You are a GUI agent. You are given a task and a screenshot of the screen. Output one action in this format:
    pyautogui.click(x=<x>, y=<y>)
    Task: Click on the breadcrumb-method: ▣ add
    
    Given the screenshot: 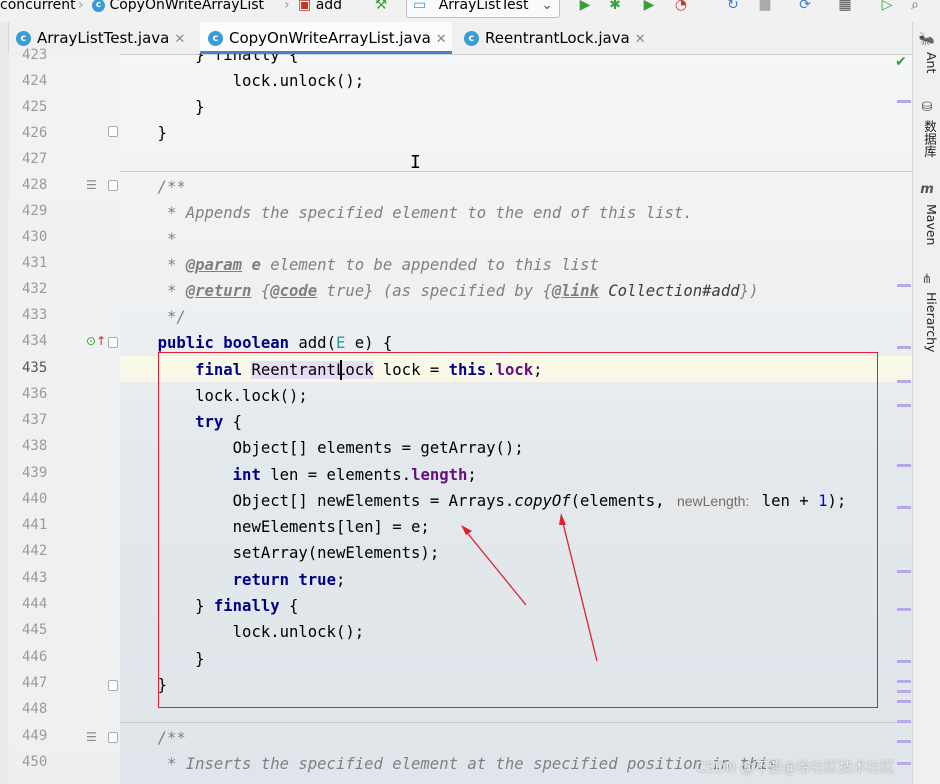 What is the action you would take?
    pyautogui.click(x=320, y=8)
    